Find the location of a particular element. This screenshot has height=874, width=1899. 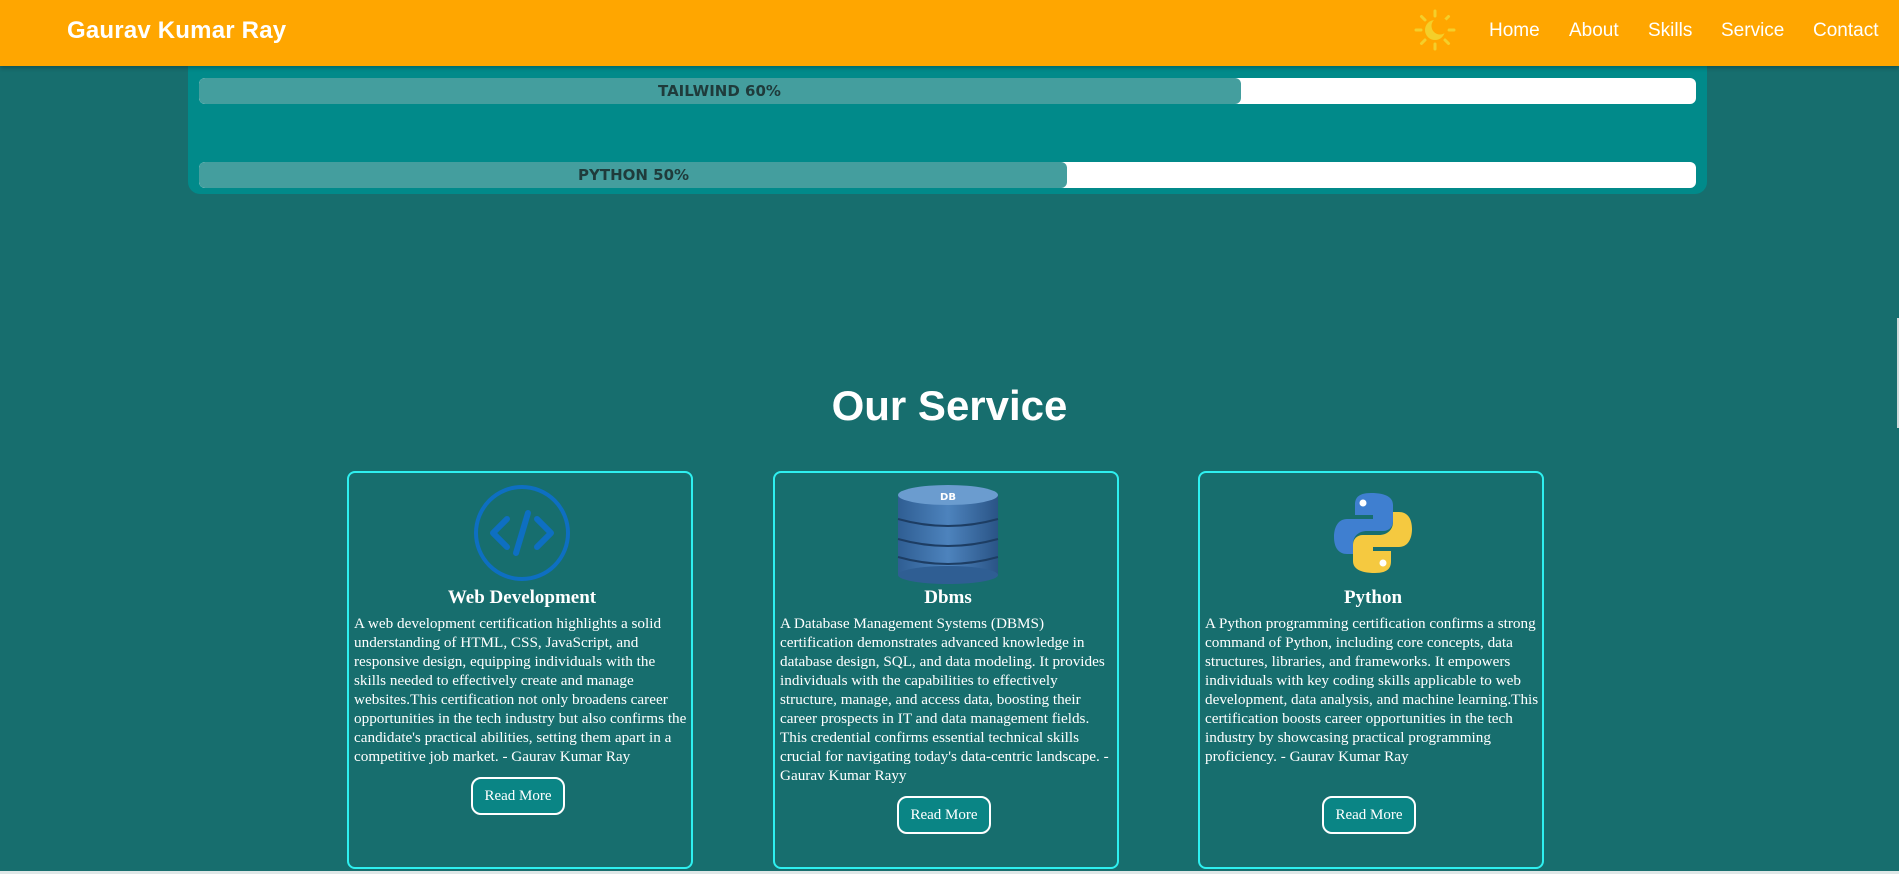

database-icon: DB is located at coordinates (948, 533).